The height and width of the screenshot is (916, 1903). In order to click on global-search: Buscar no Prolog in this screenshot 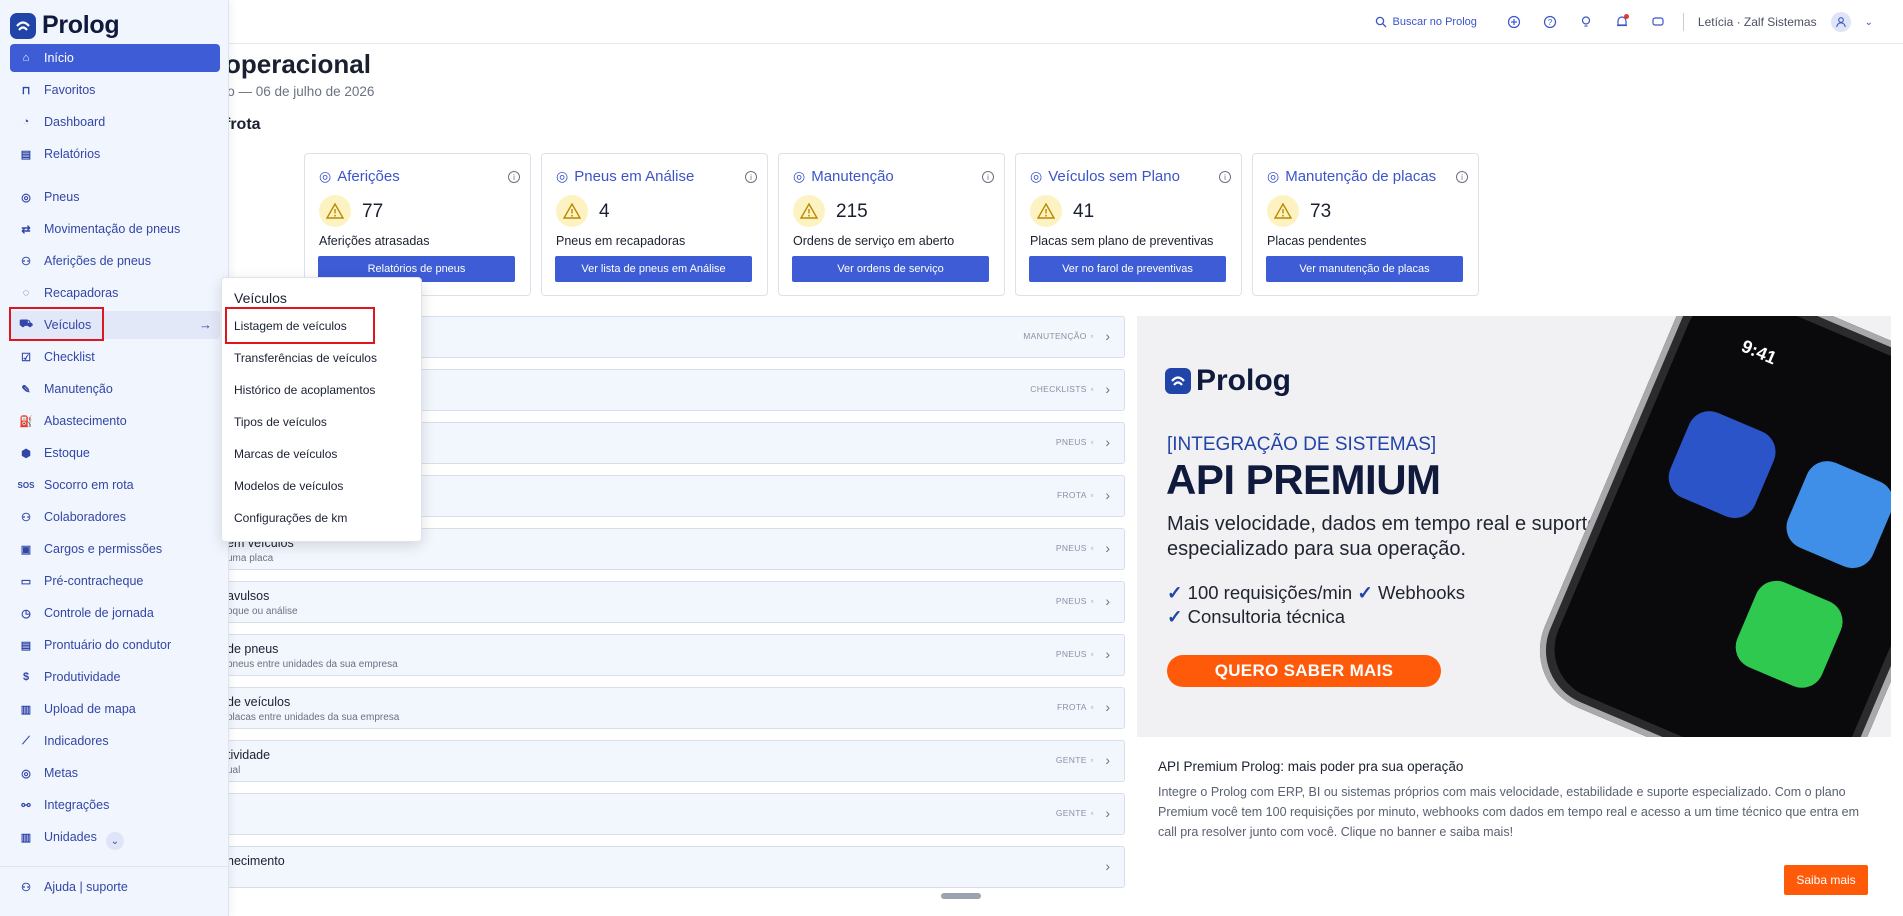, I will do `click(1426, 22)`.